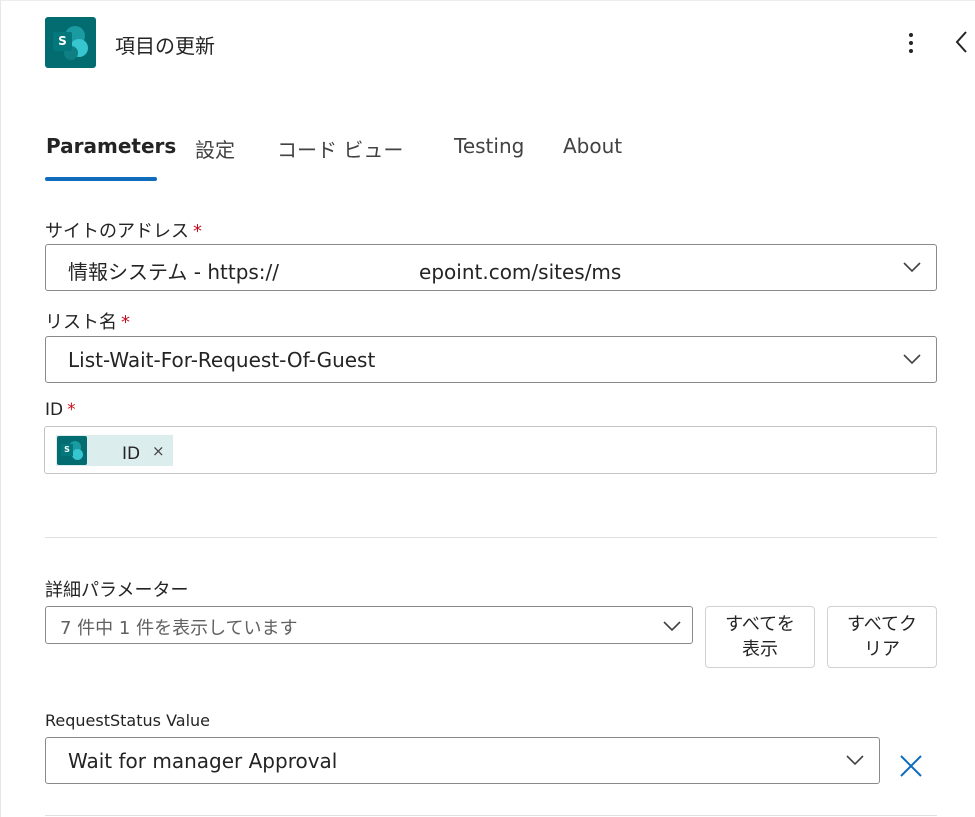 The image size is (975, 817). What do you see at coordinates (117, 590) in the screenshot?
I see `advanced-params-label: 詳細パラメーター` at bounding box center [117, 590].